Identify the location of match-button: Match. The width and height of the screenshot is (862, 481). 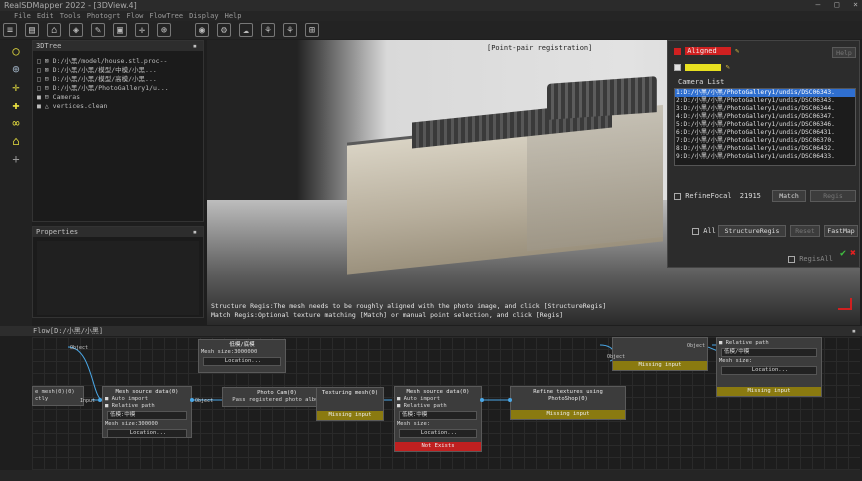
(789, 196).